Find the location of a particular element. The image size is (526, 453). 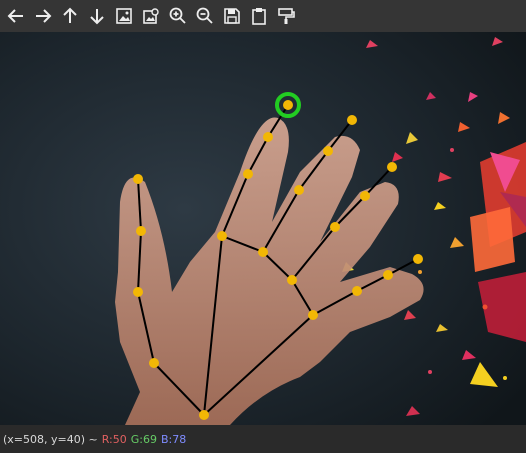

landmark-middle-mcp is located at coordinates (263, 252).